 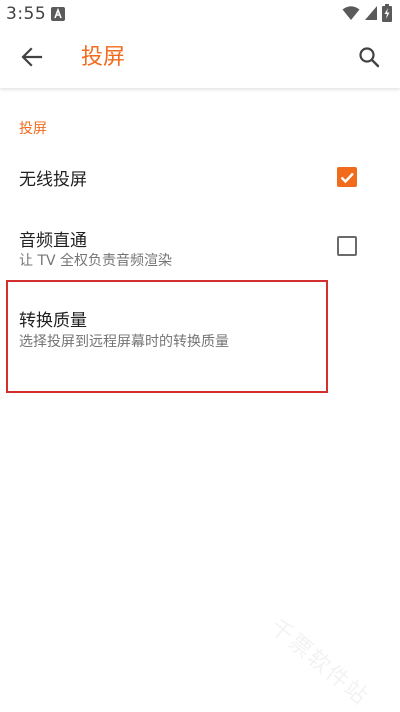 I want to click on watermark: 千票软件站, so click(x=319, y=662).